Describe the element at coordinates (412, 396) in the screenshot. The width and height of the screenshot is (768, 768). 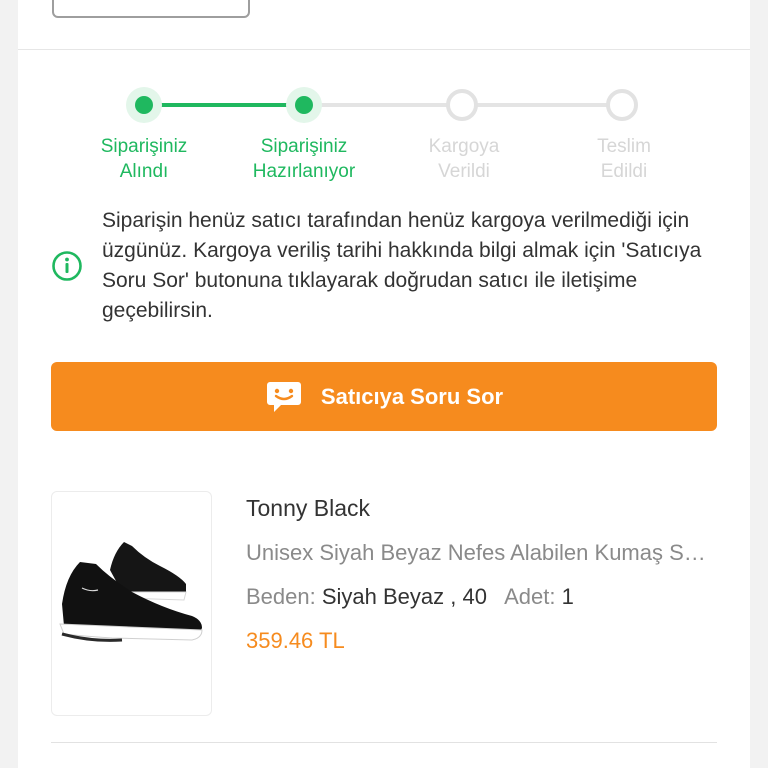
I see `ask-seller-label: Satıcıya Soru Sor` at that location.